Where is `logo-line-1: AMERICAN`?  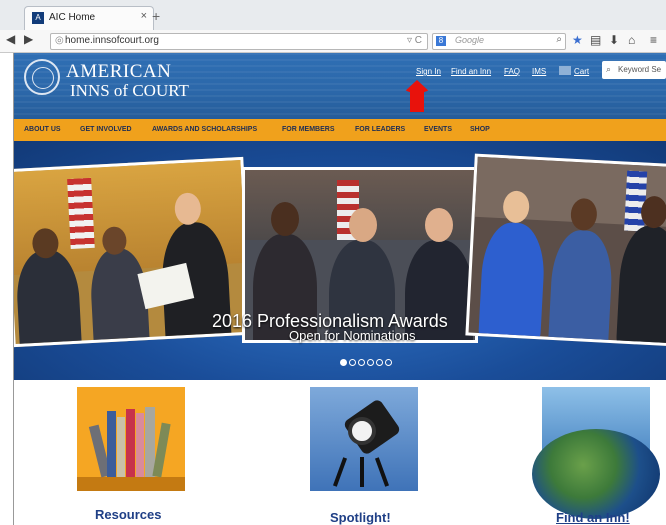 logo-line-1: AMERICAN is located at coordinates (118, 72).